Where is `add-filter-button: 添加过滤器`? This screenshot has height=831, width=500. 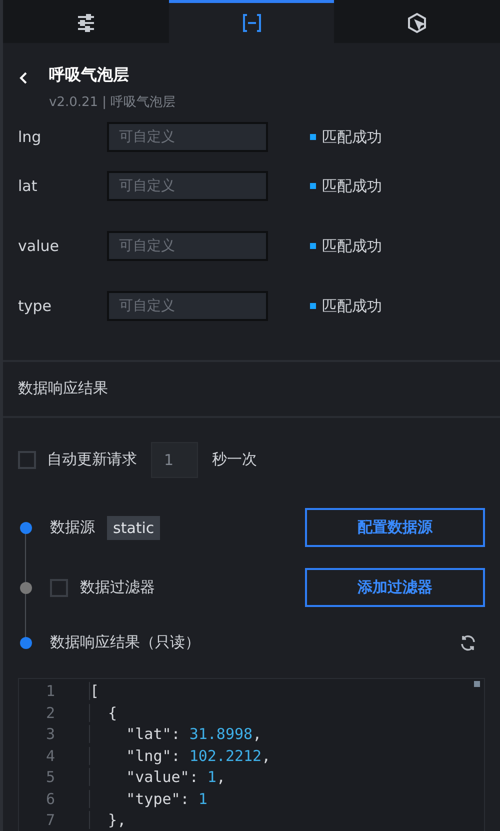
add-filter-button: 添加过滤器 is located at coordinates (395, 588).